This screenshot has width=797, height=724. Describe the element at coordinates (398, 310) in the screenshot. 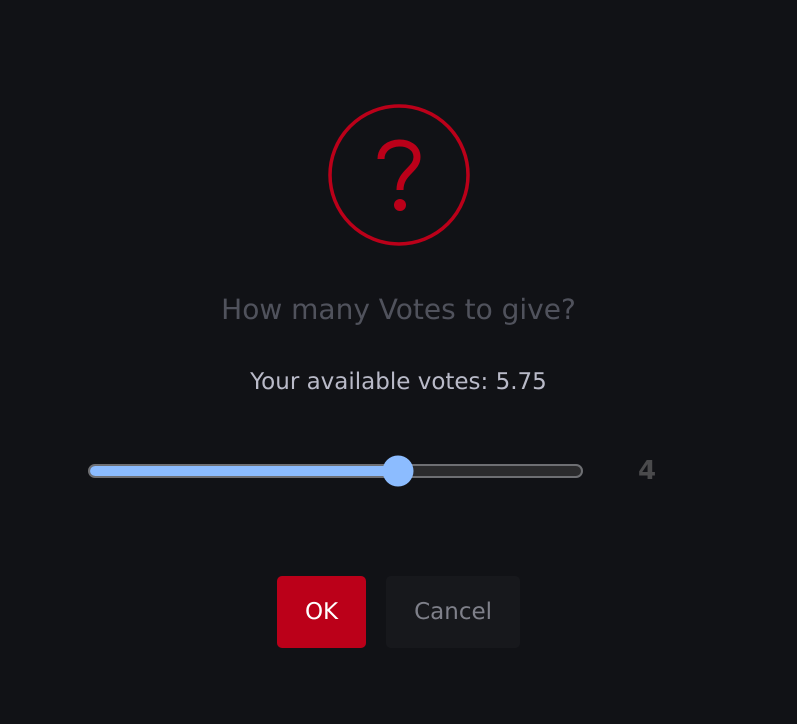

I see `dialog-title: How many Votes to give?` at that location.